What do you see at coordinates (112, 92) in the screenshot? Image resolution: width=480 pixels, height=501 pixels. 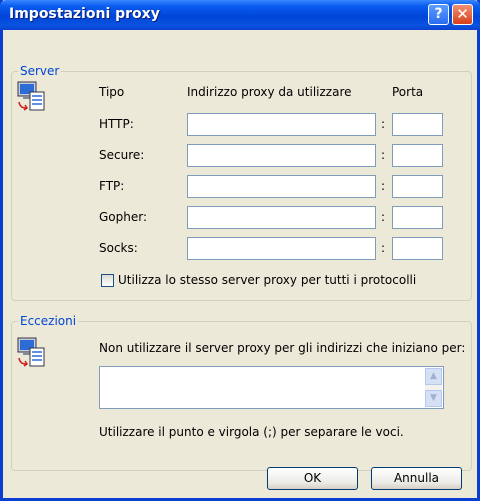 I see `tipo-header: Tipo` at bounding box center [112, 92].